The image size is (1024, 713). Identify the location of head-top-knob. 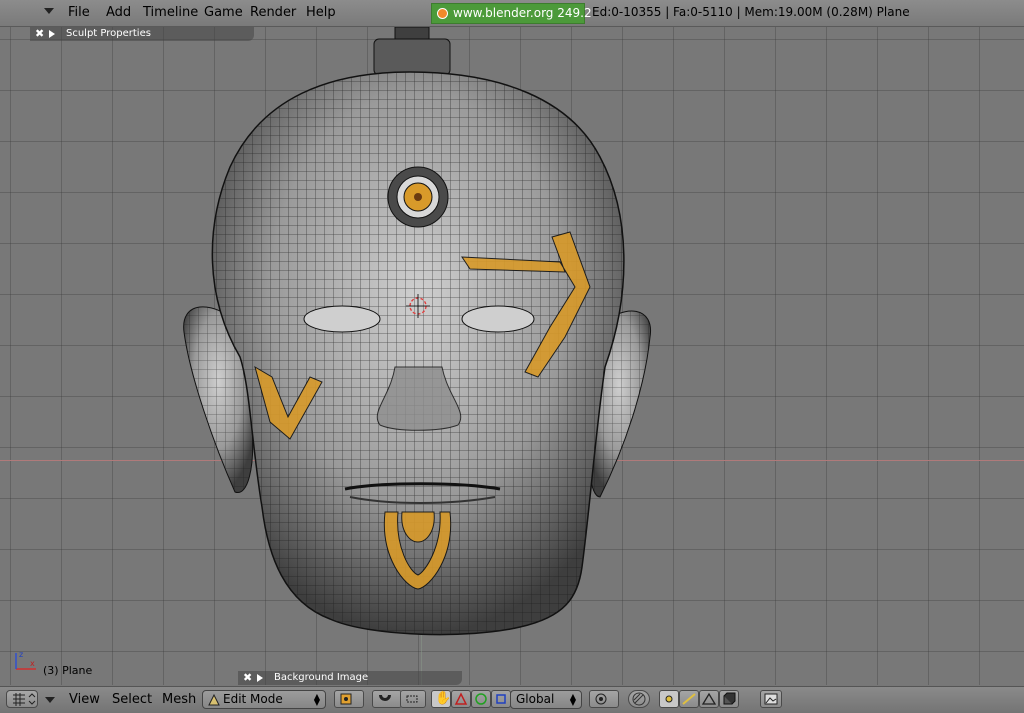
(412, 51).